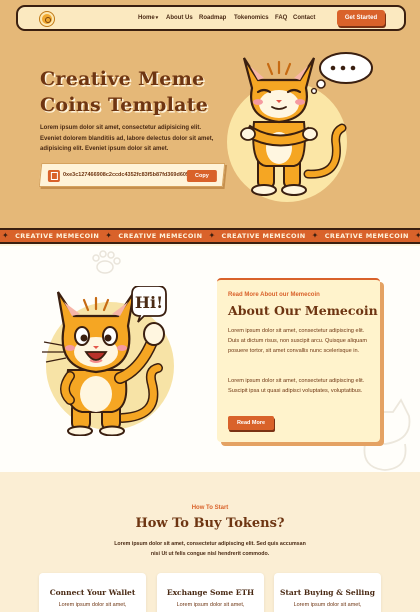 The image size is (420, 612). What do you see at coordinates (104, 361) in the screenshot?
I see `about-cat-mascot: Hi!` at bounding box center [104, 361].